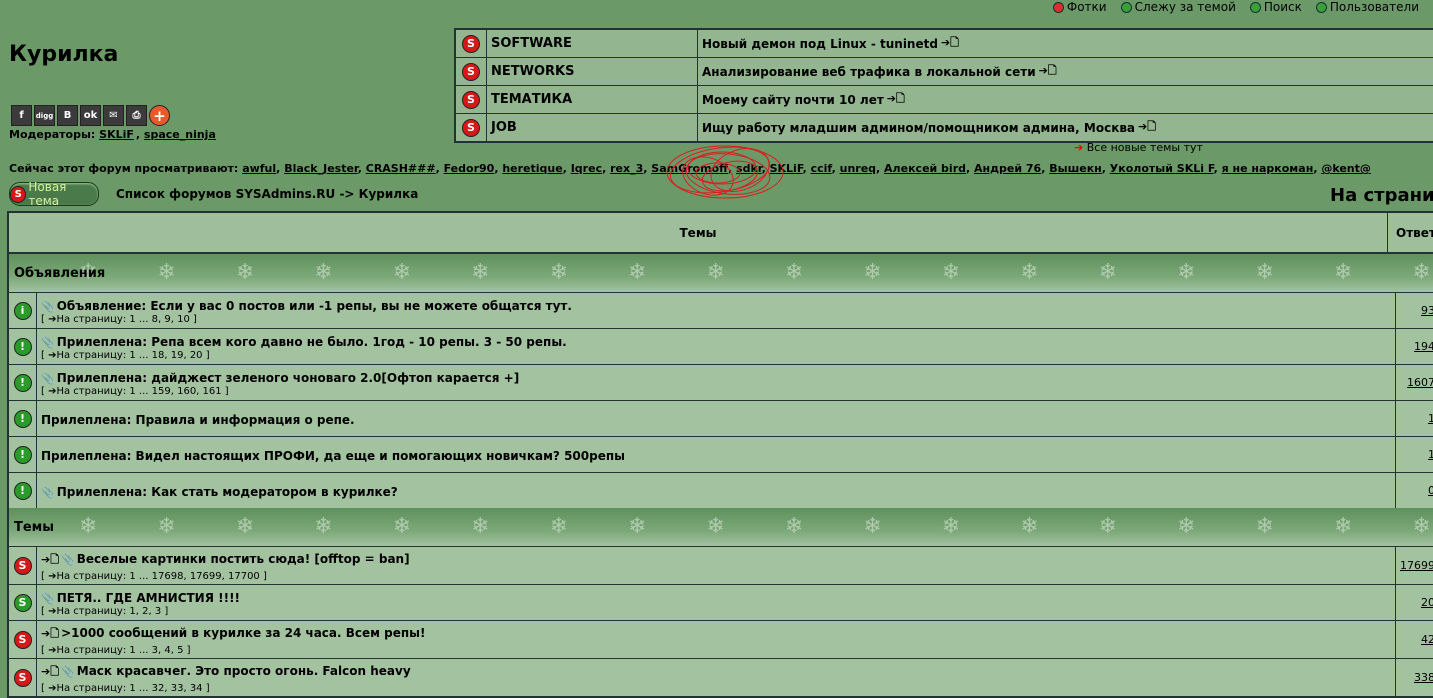  What do you see at coordinates (821, 168) in the screenshot?
I see `viewer-link: ccif` at bounding box center [821, 168].